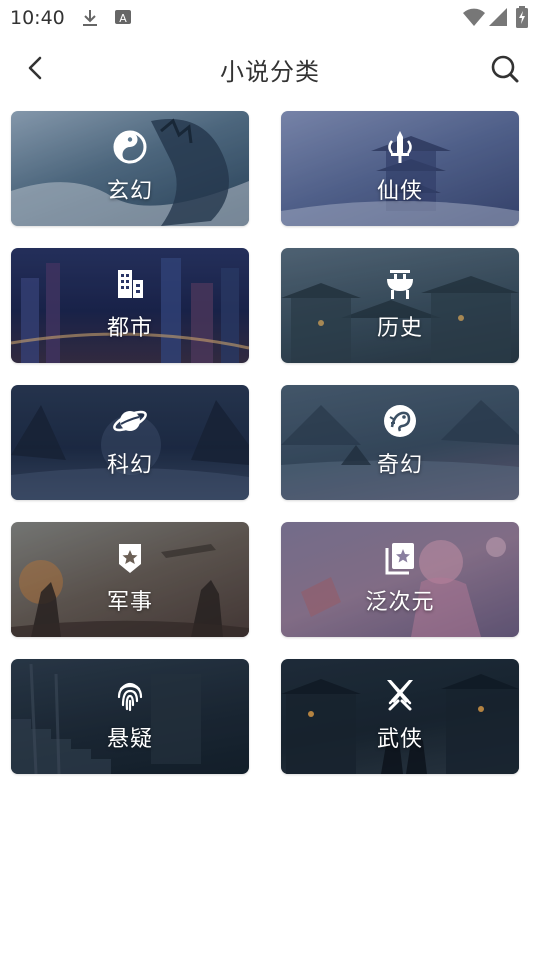 Image resolution: width=540 pixels, height=960 pixels. What do you see at coordinates (522, 17) in the screenshot?
I see `battery-icon` at bounding box center [522, 17].